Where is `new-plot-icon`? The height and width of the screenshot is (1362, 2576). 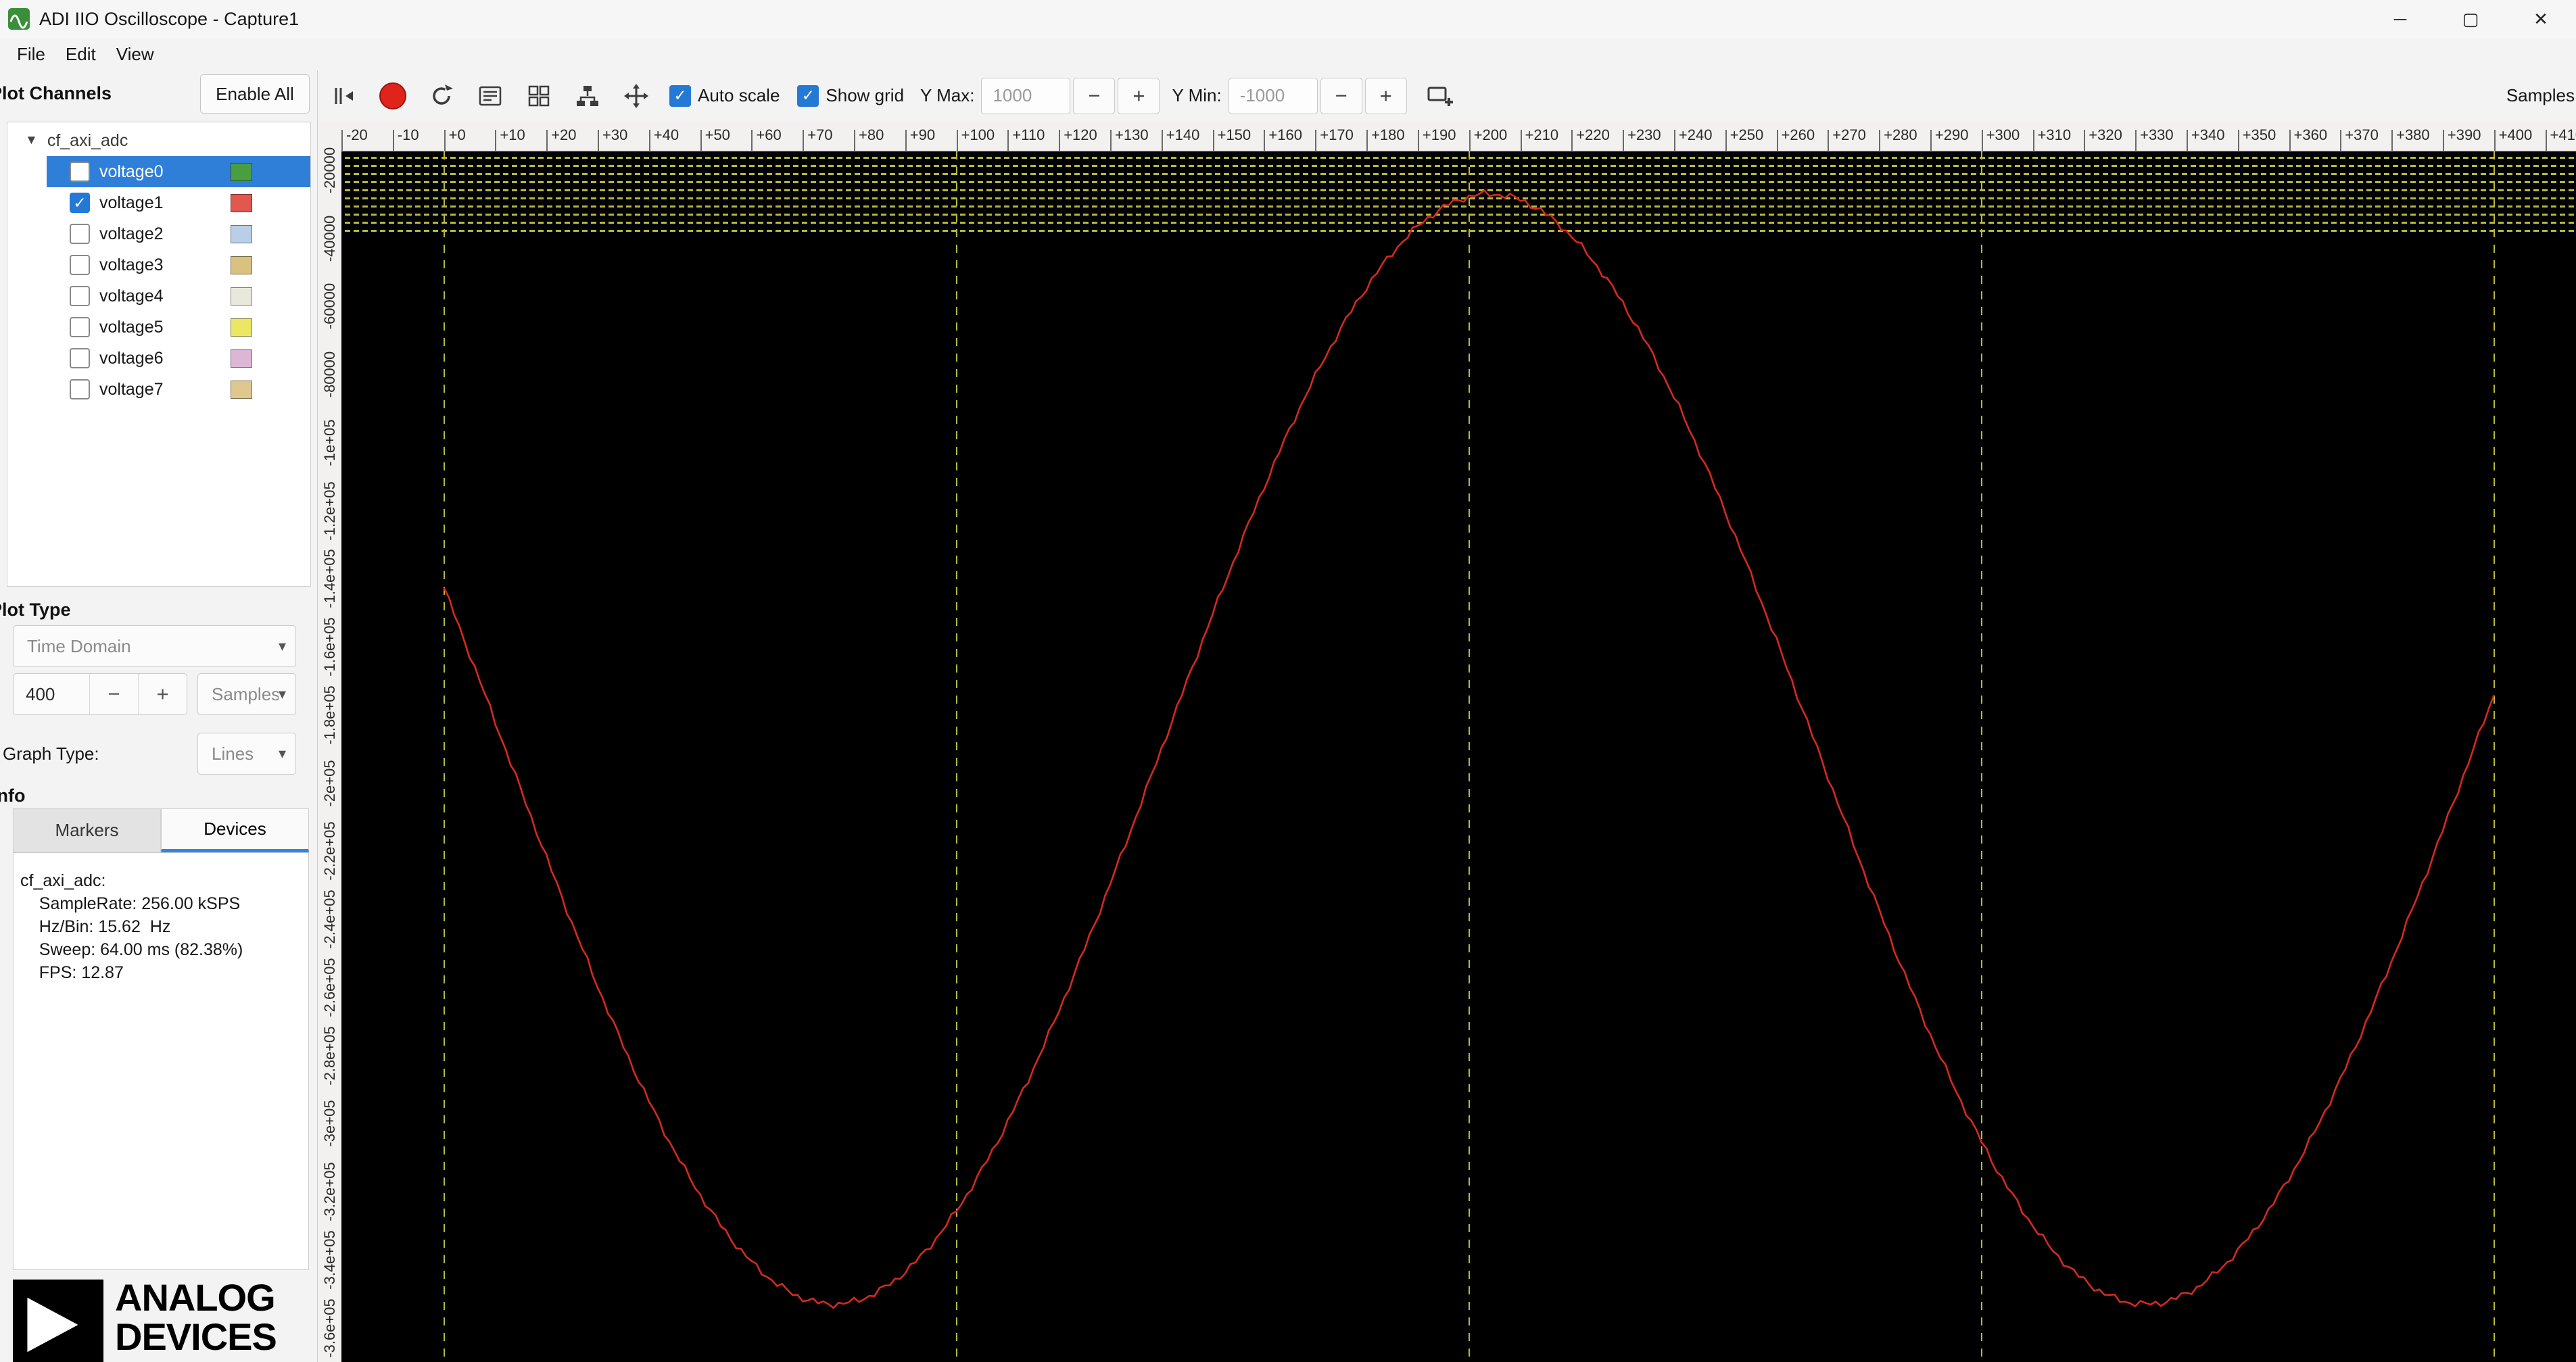
new-plot-icon is located at coordinates (1440, 96).